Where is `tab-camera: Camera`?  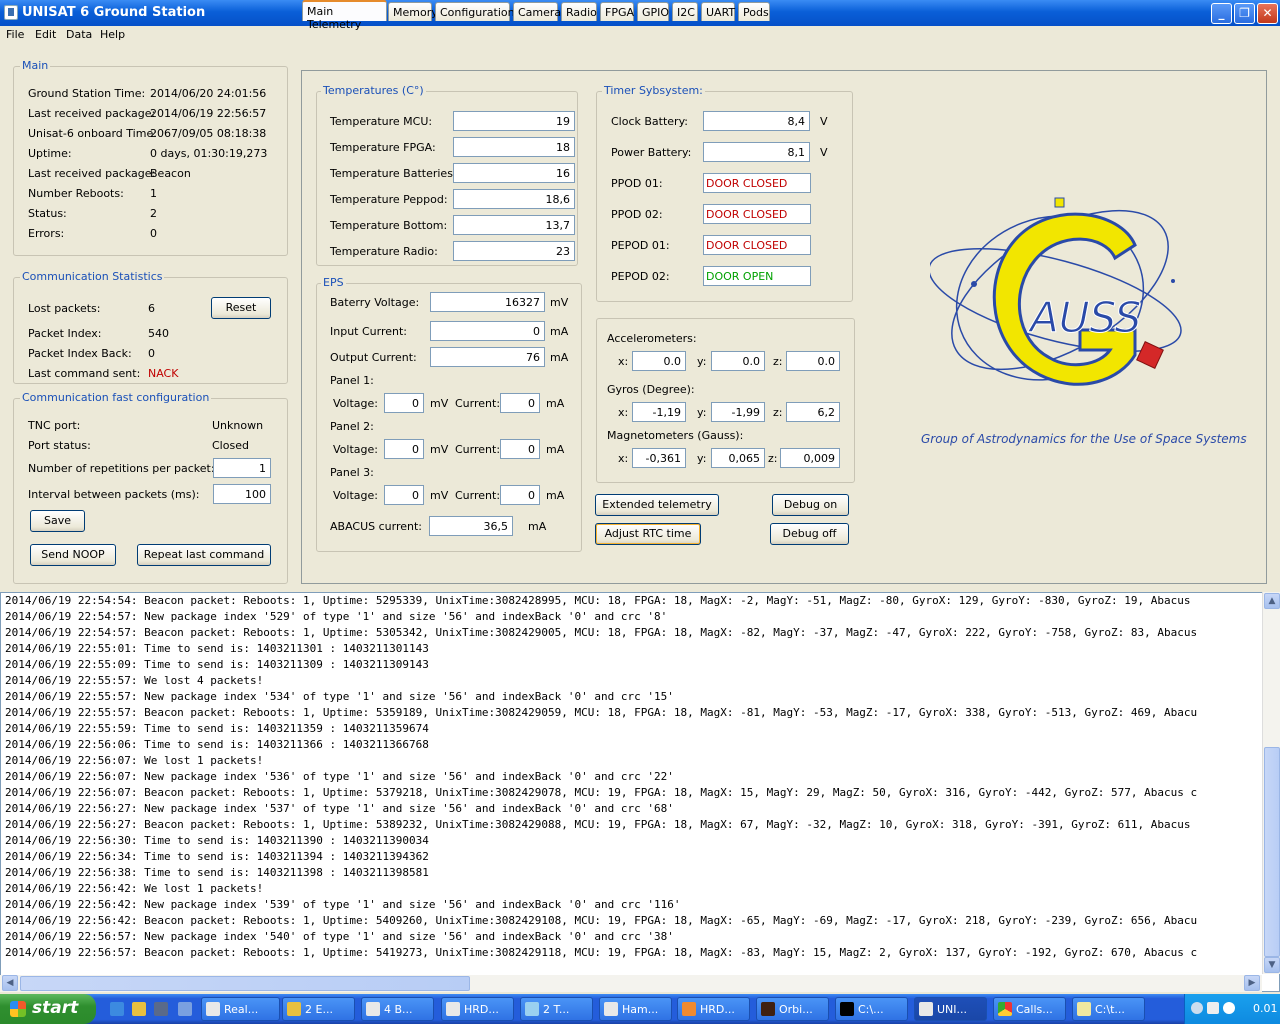 tab-camera: Camera is located at coordinates (537, 11).